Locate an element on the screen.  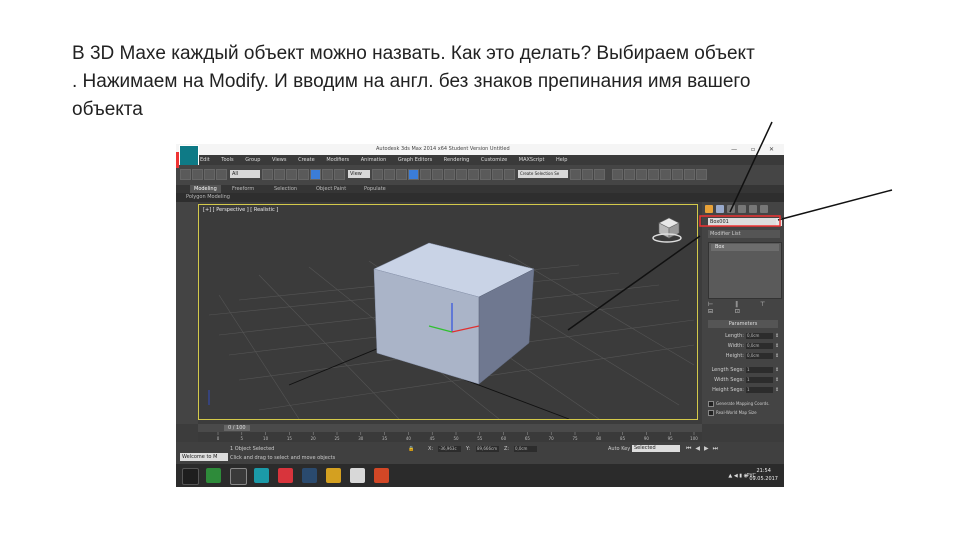
environment-icon is located at coordinates (665, 174).